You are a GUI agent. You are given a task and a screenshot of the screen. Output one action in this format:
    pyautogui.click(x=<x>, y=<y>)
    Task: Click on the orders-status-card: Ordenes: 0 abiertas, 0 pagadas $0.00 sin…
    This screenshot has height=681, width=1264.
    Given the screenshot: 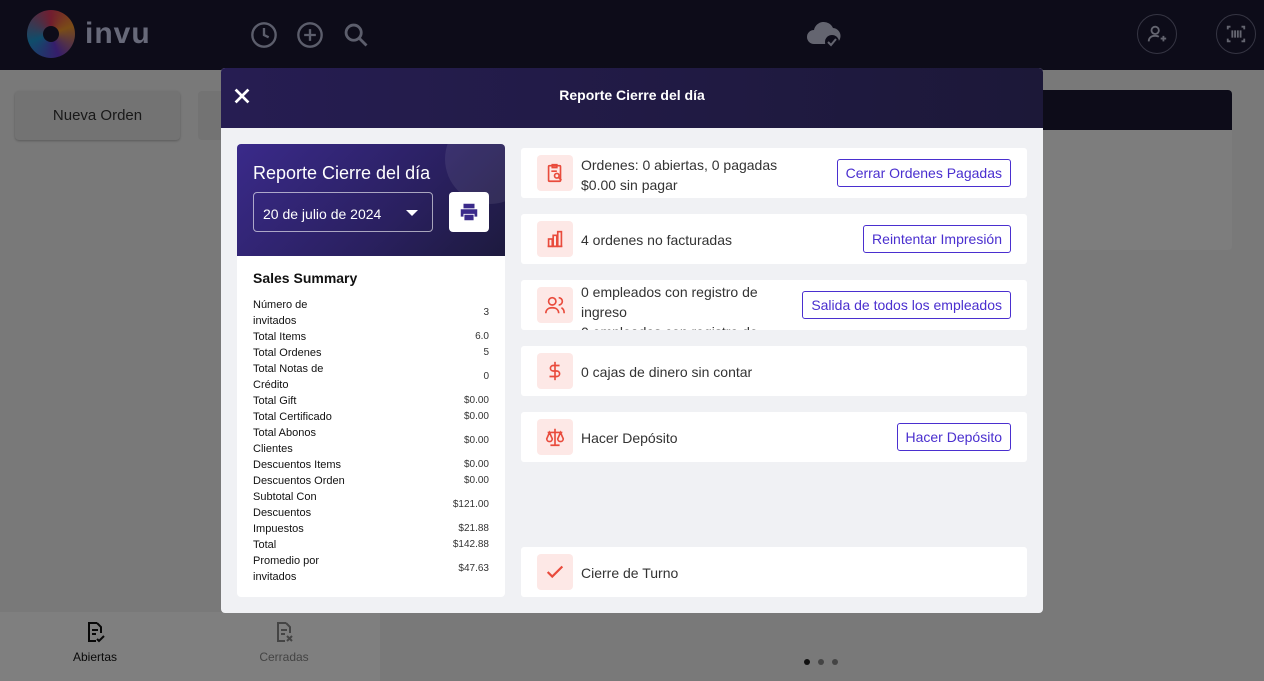 What is the action you would take?
    pyautogui.click(x=774, y=173)
    